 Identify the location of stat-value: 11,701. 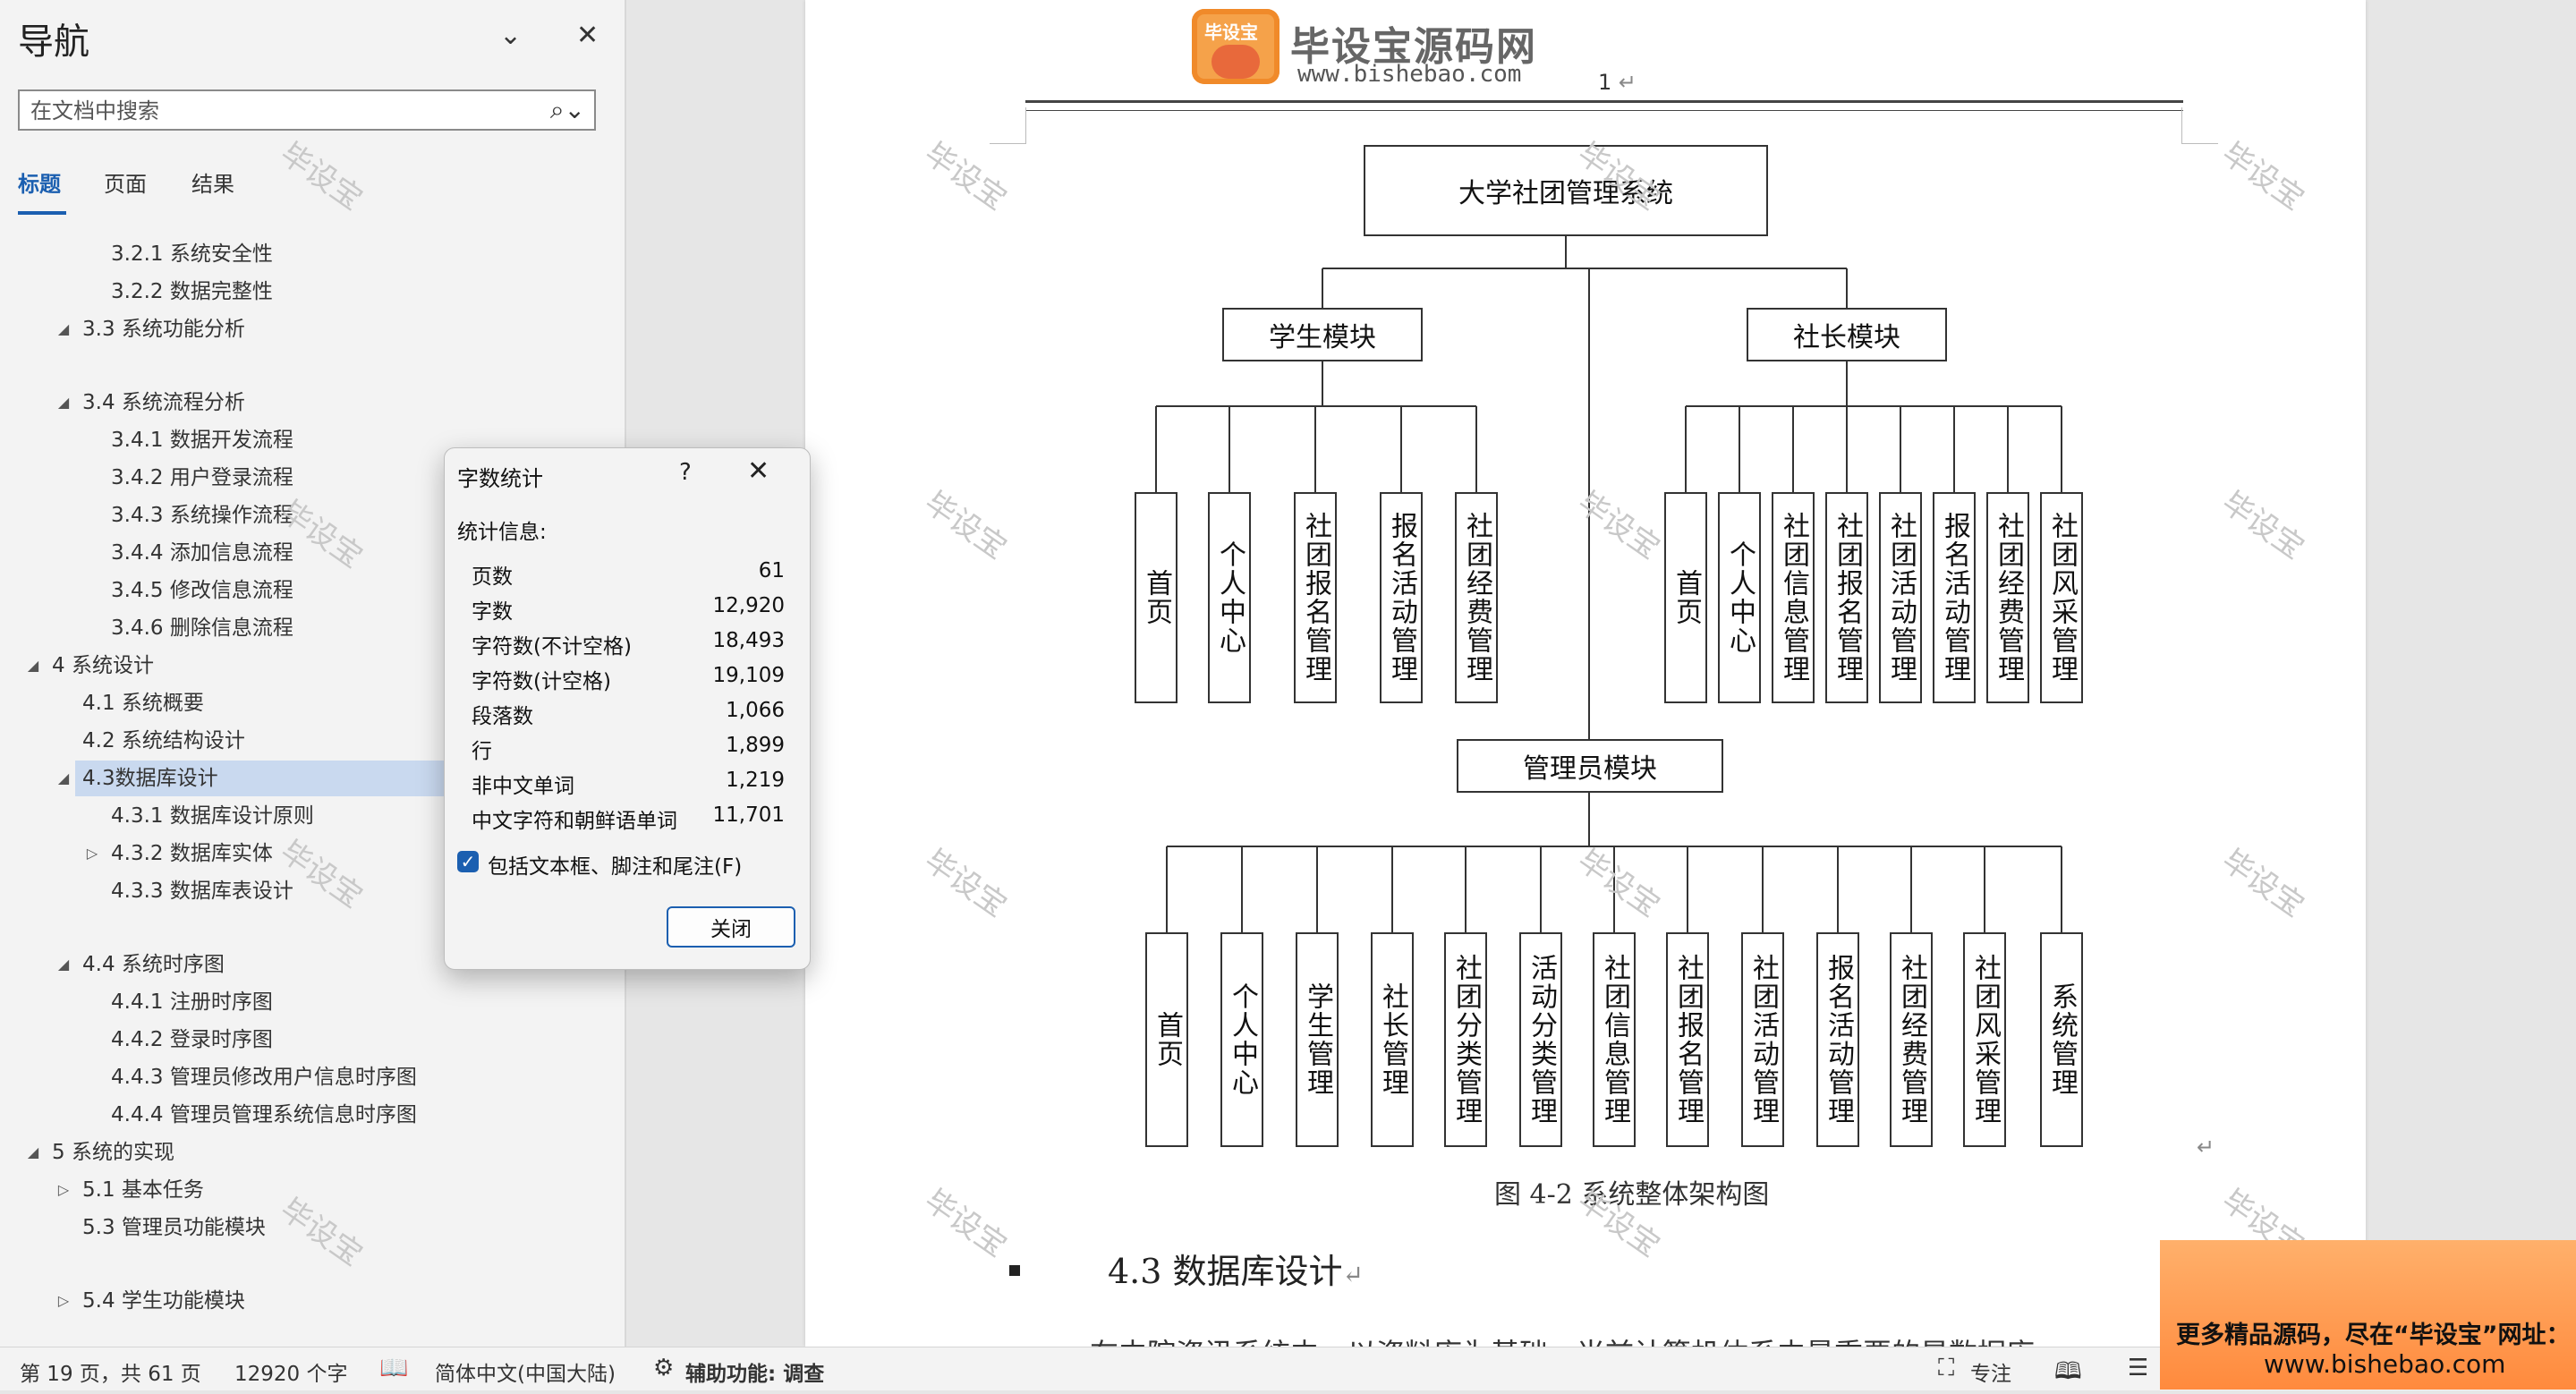
(748, 815).